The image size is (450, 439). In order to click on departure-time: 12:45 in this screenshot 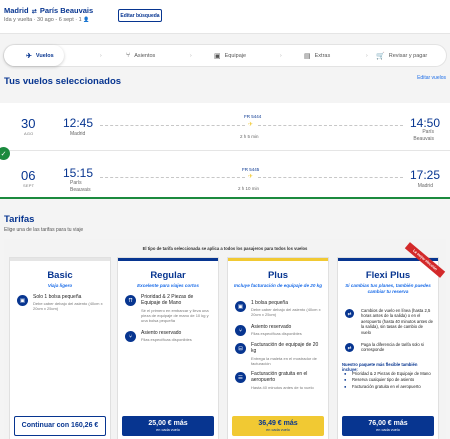, I will do `click(78, 123)`.